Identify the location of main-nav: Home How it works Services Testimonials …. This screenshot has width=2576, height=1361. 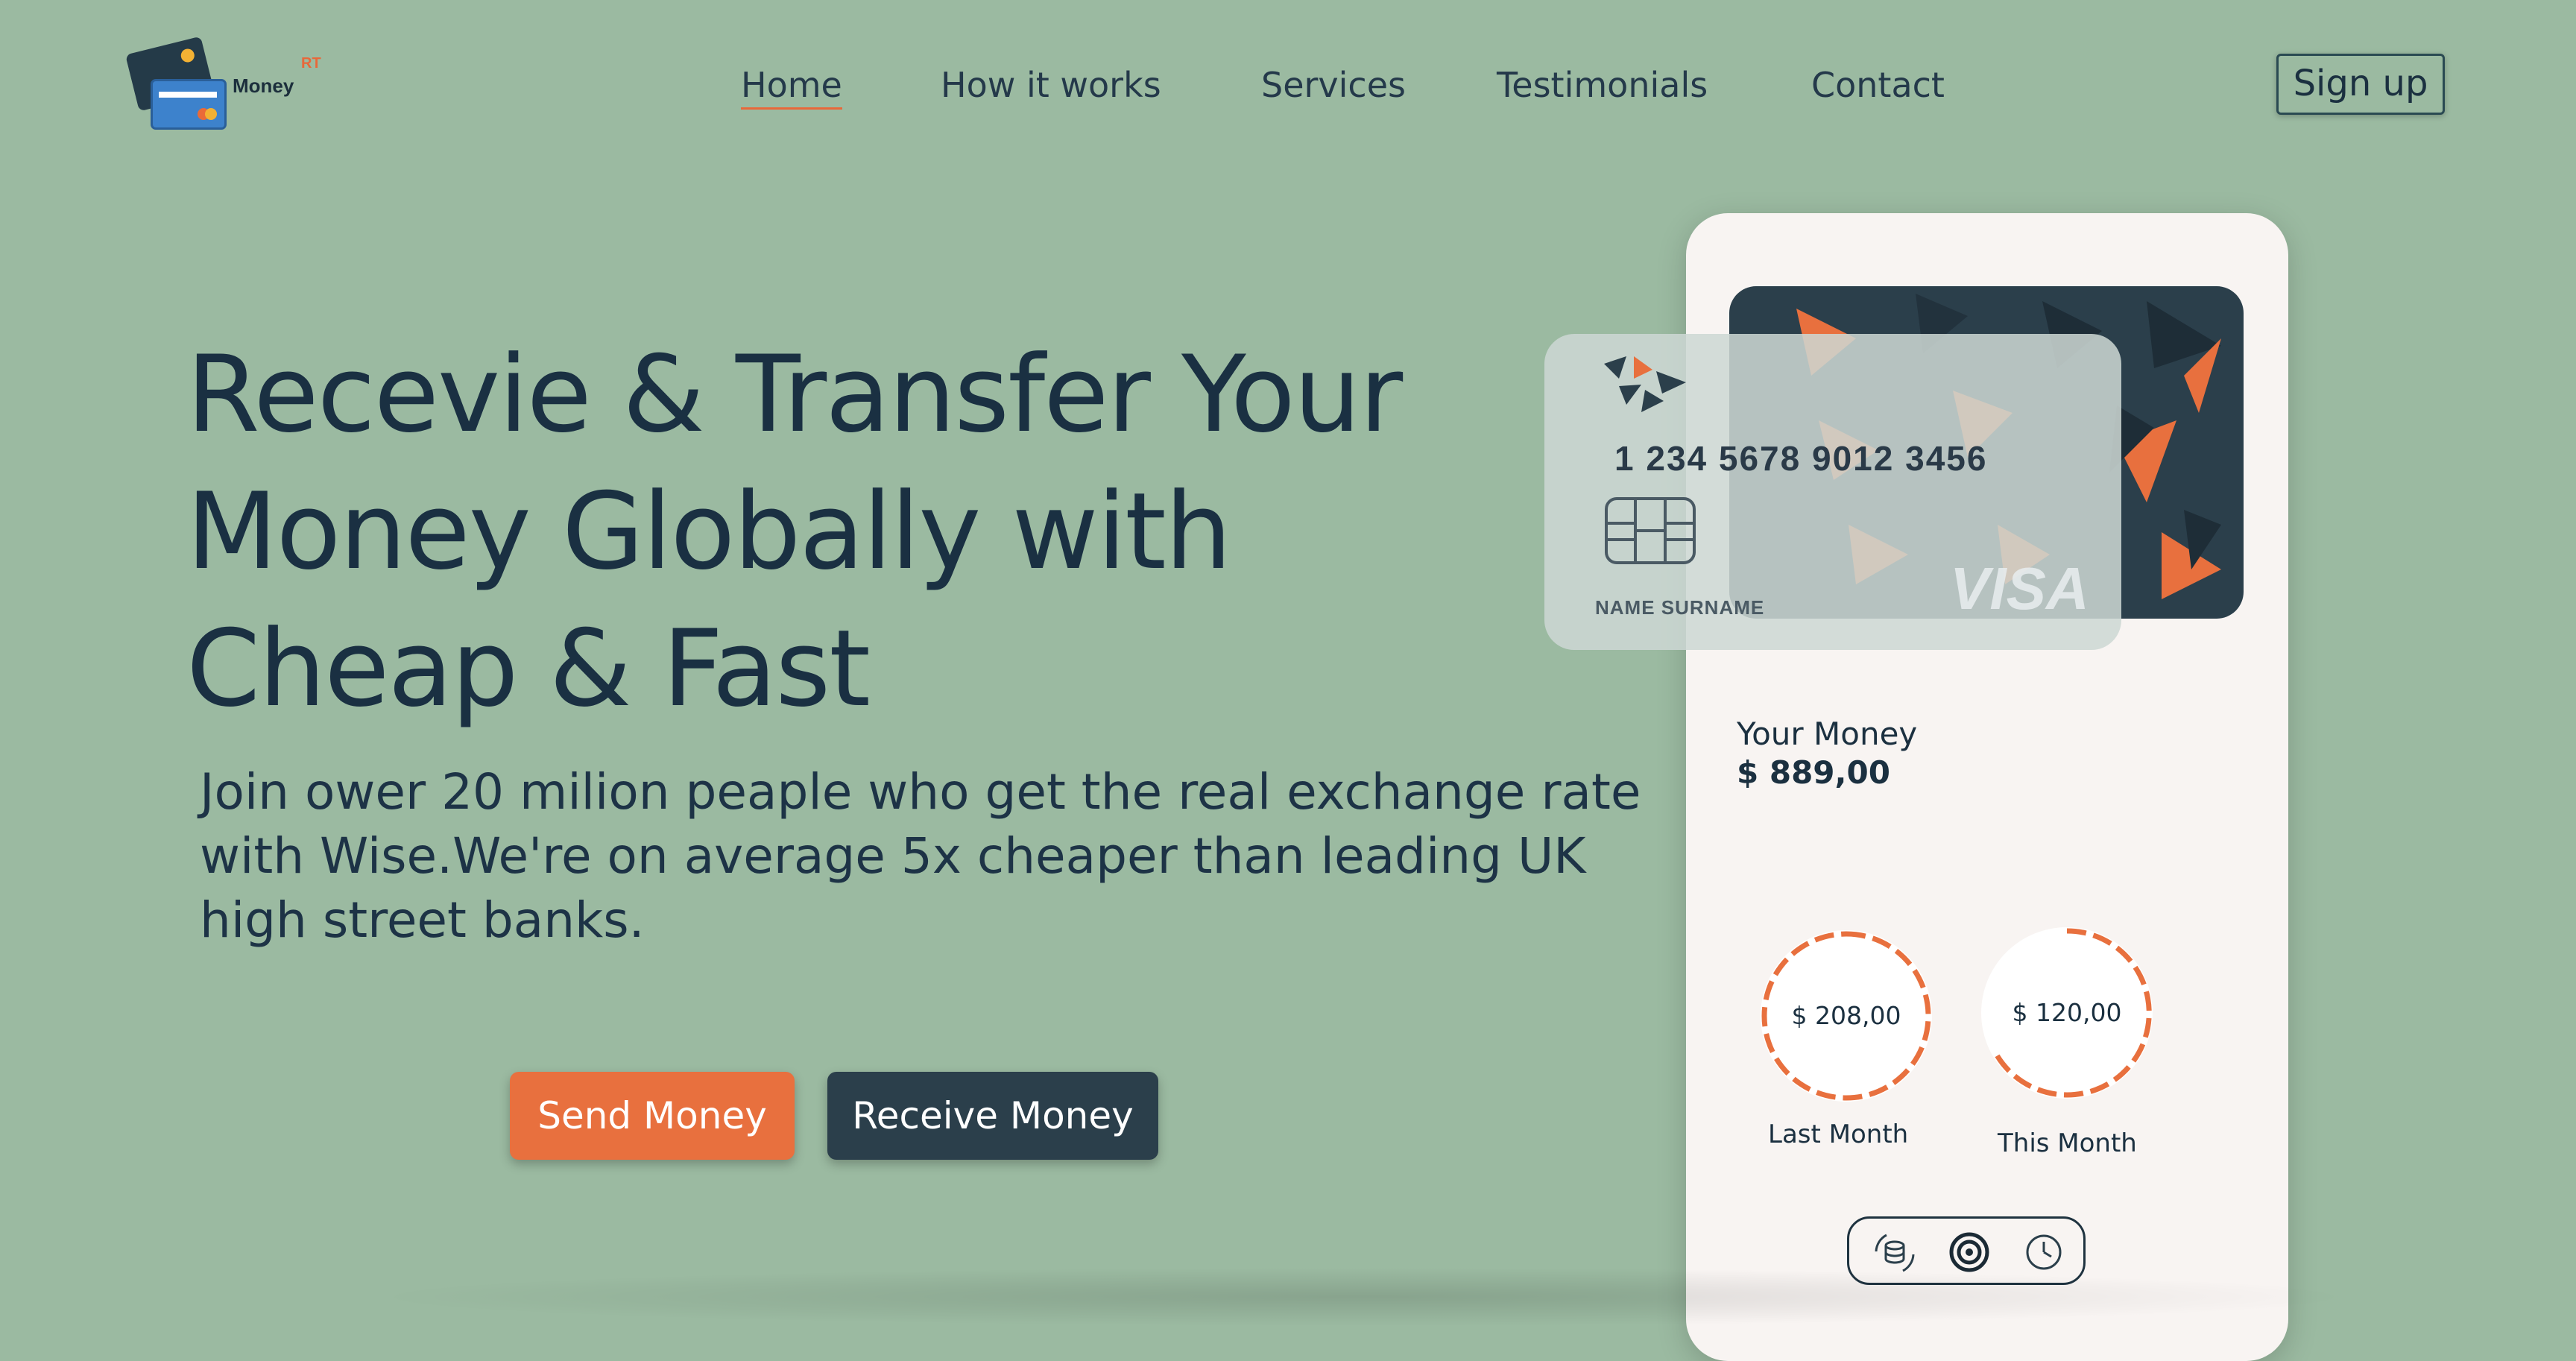
(1288, 86).